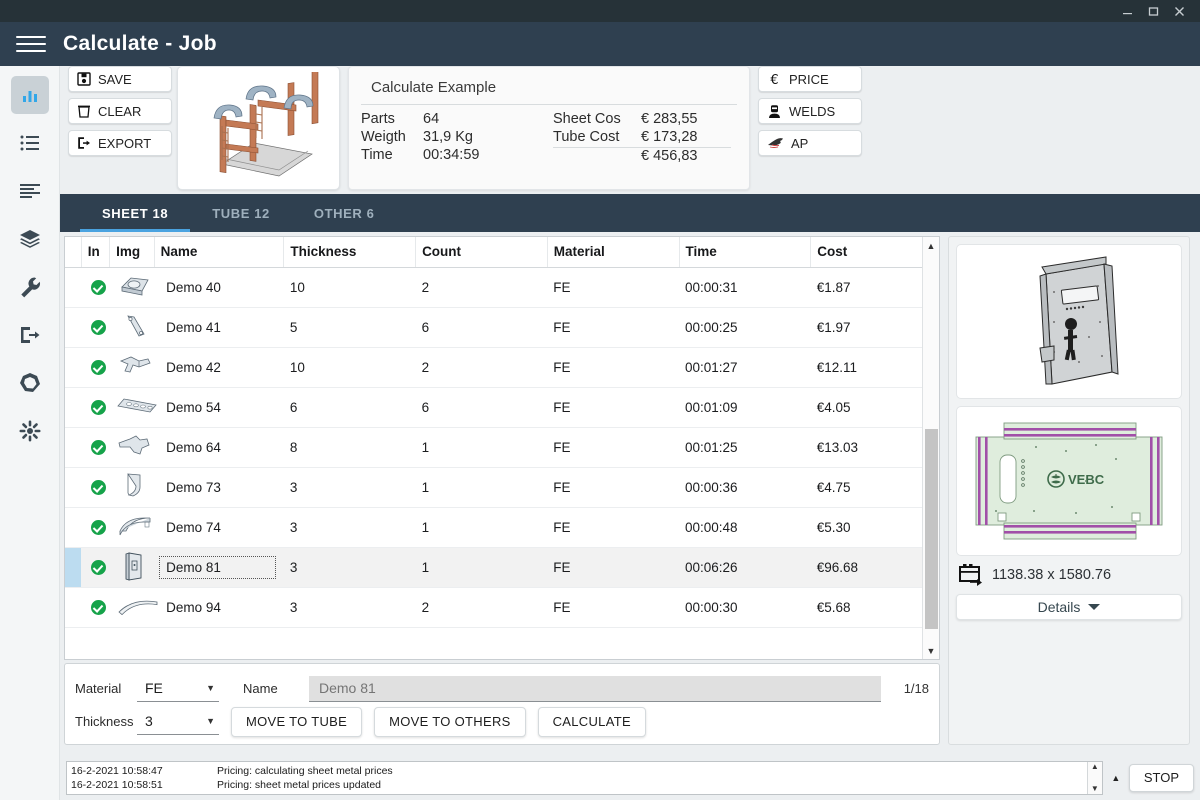 The image size is (1200, 800). I want to click on price-button: € PRICE, so click(810, 79).